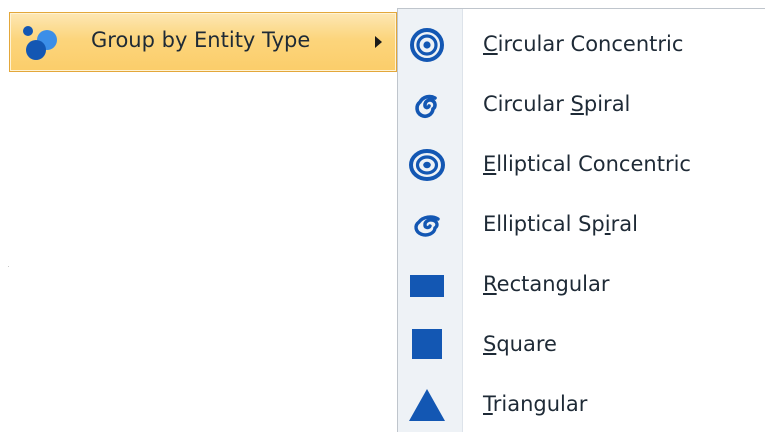 Image resolution: width=765 pixels, height=432 pixels. I want to click on menu-item-square: Square, so click(581, 345).